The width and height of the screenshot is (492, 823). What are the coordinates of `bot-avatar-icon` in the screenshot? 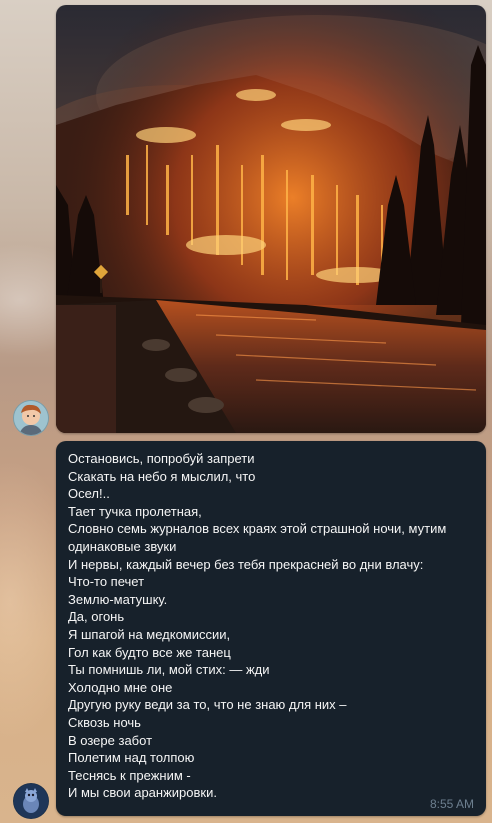 It's located at (31, 801).